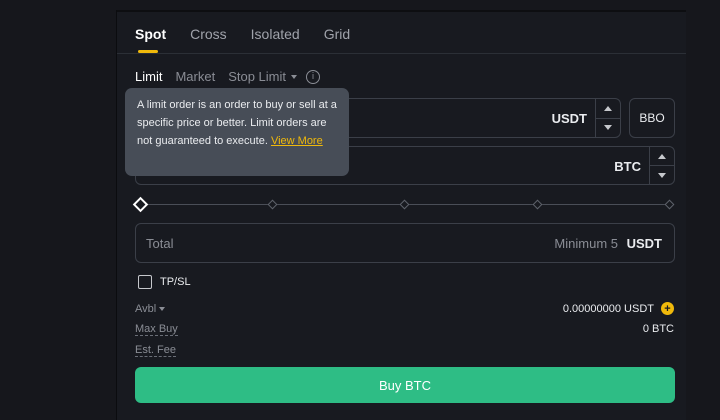 This screenshot has height=420, width=720. What do you see at coordinates (155, 350) in the screenshot?
I see `est-fee-label: Est. Fee` at bounding box center [155, 350].